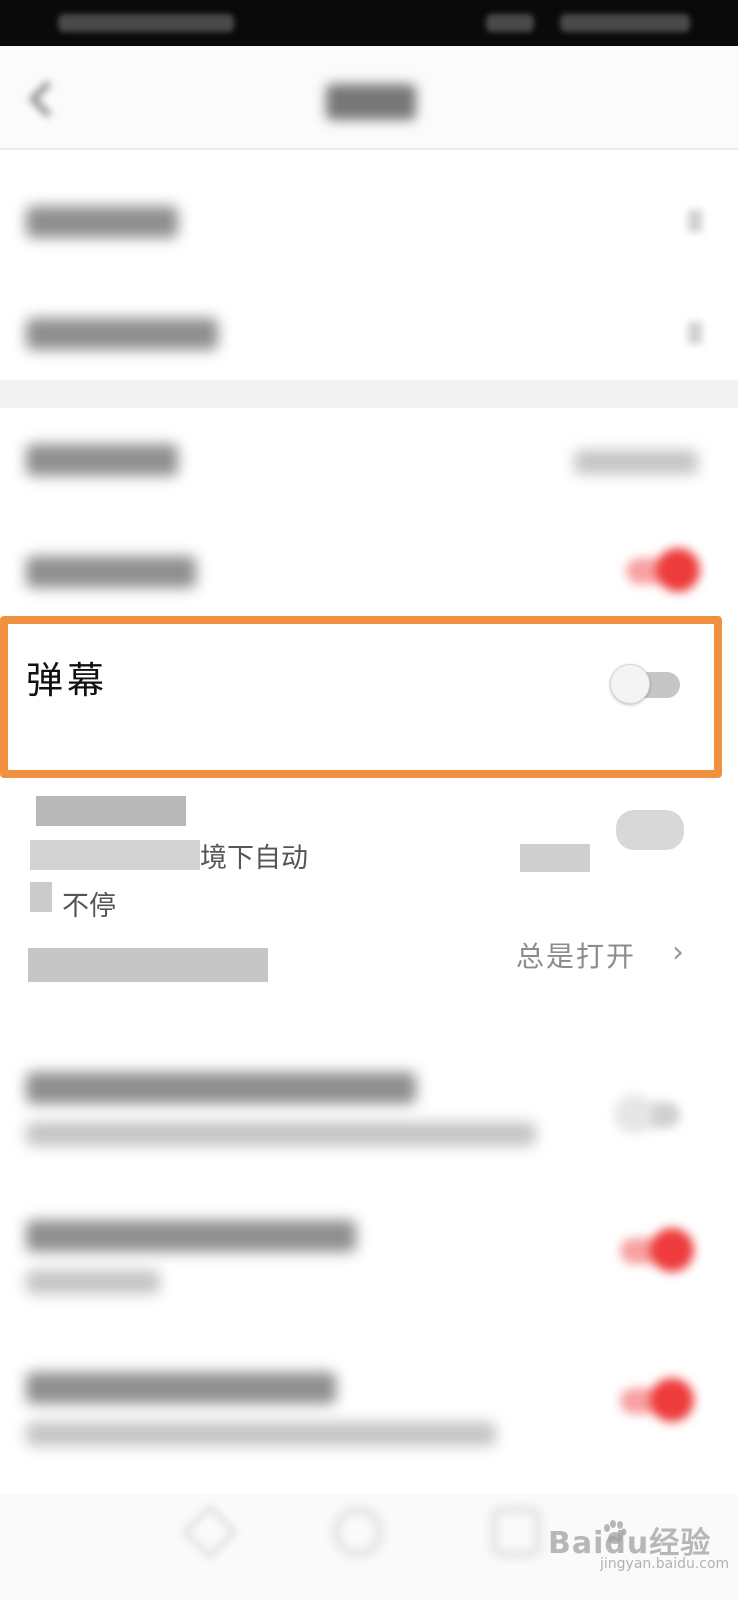 Image resolution: width=738 pixels, height=1600 pixels. I want to click on settings-row-7-toggle, so click(657, 1400).